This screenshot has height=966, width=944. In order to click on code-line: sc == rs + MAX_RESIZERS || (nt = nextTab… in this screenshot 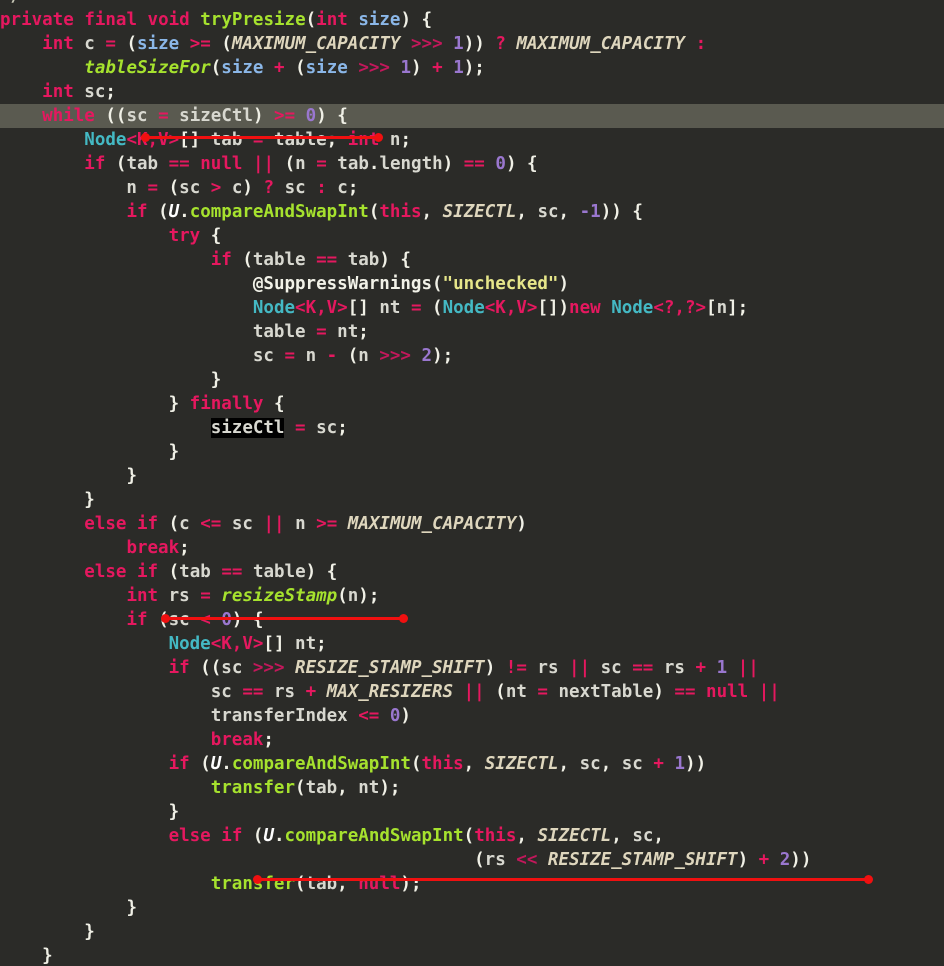, I will do `click(472, 692)`.